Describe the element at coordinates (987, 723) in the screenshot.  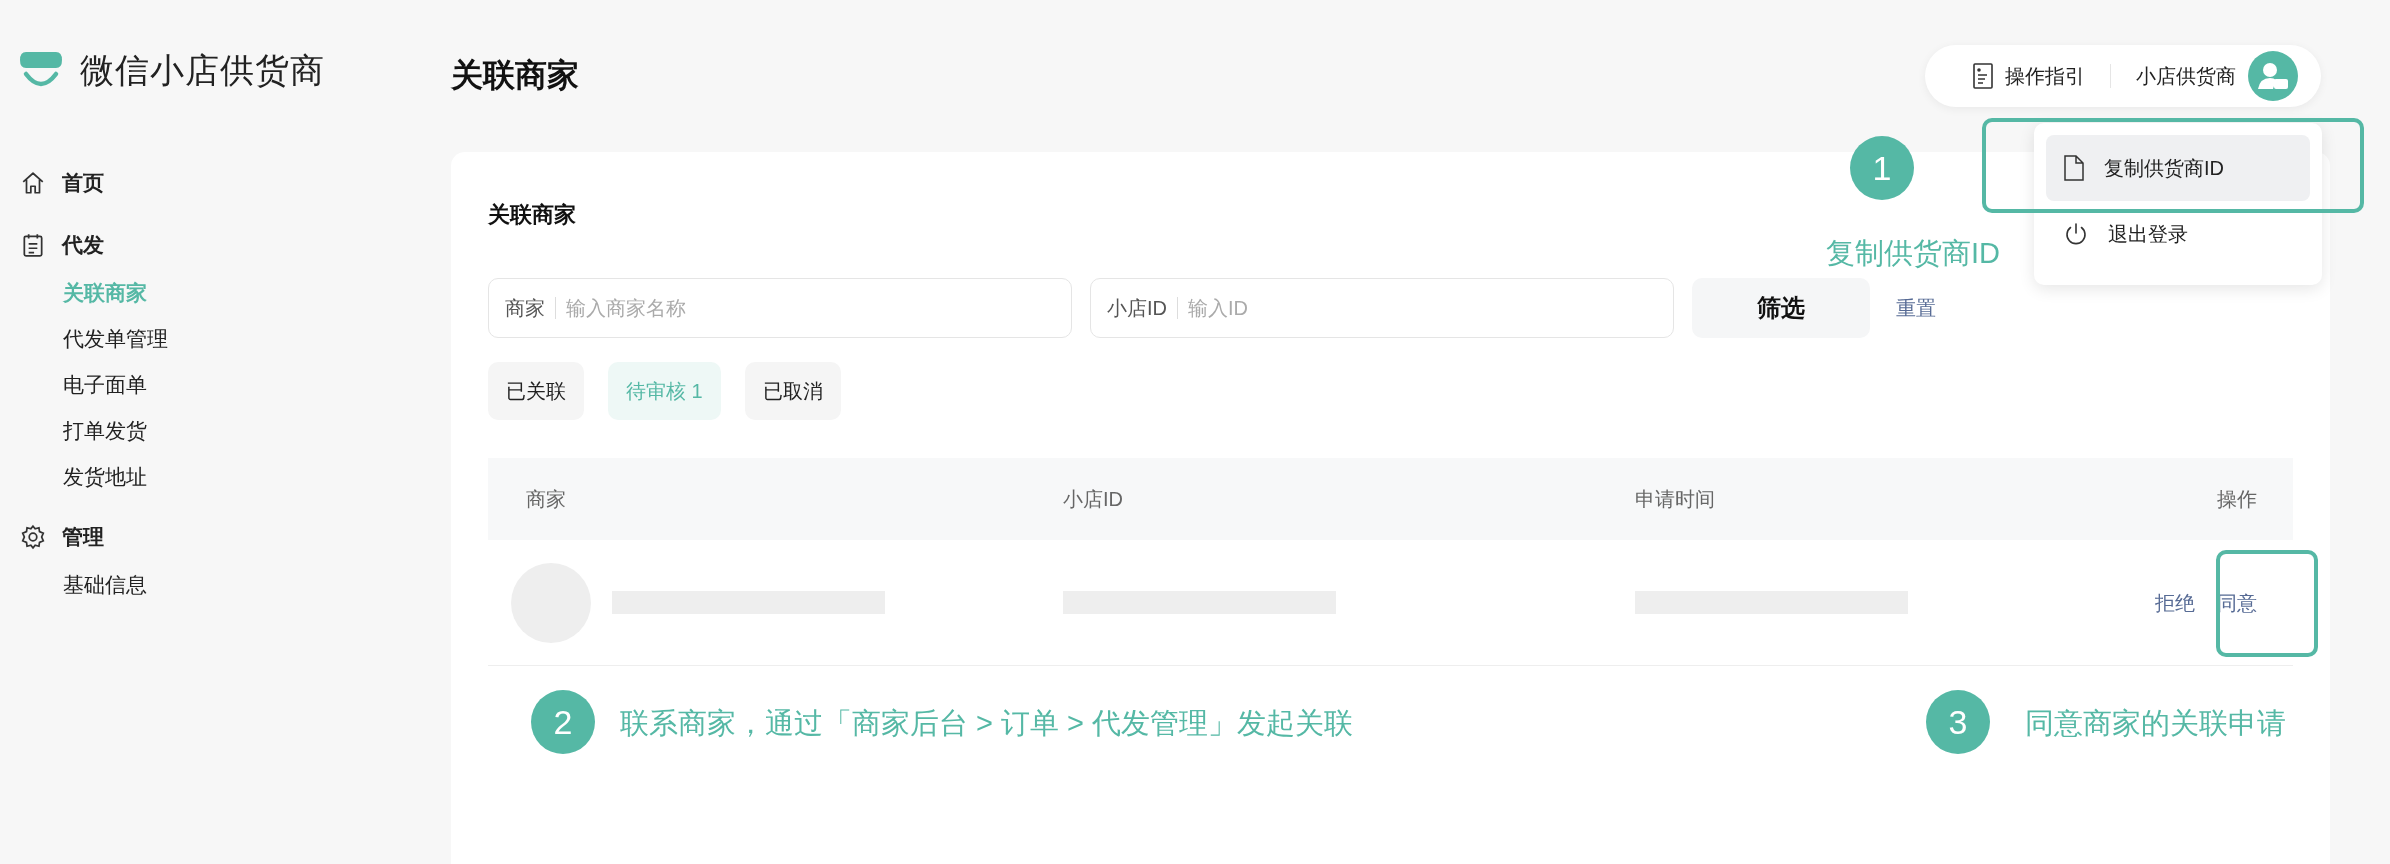
I see `annotation-text: 联系商家，通过「商家后台 > 订单 > 代发管理」发起关联` at that location.